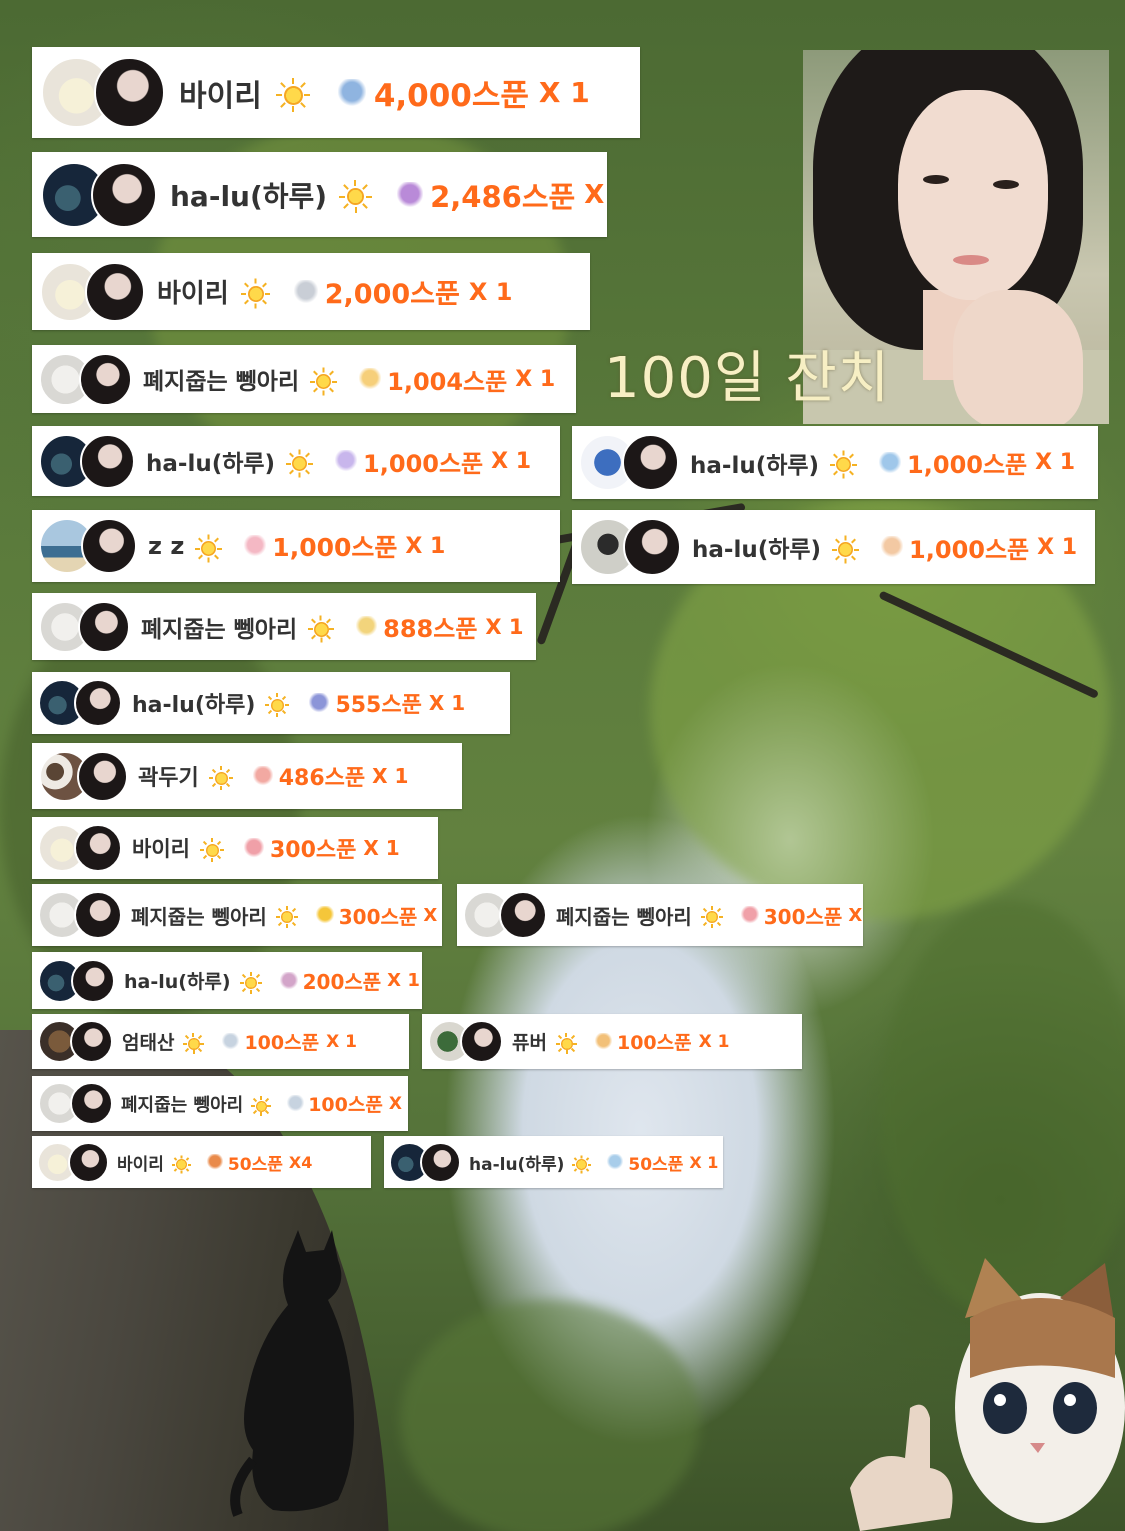  What do you see at coordinates (305, 291) in the screenshot?
I see `ring-icon` at bounding box center [305, 291].